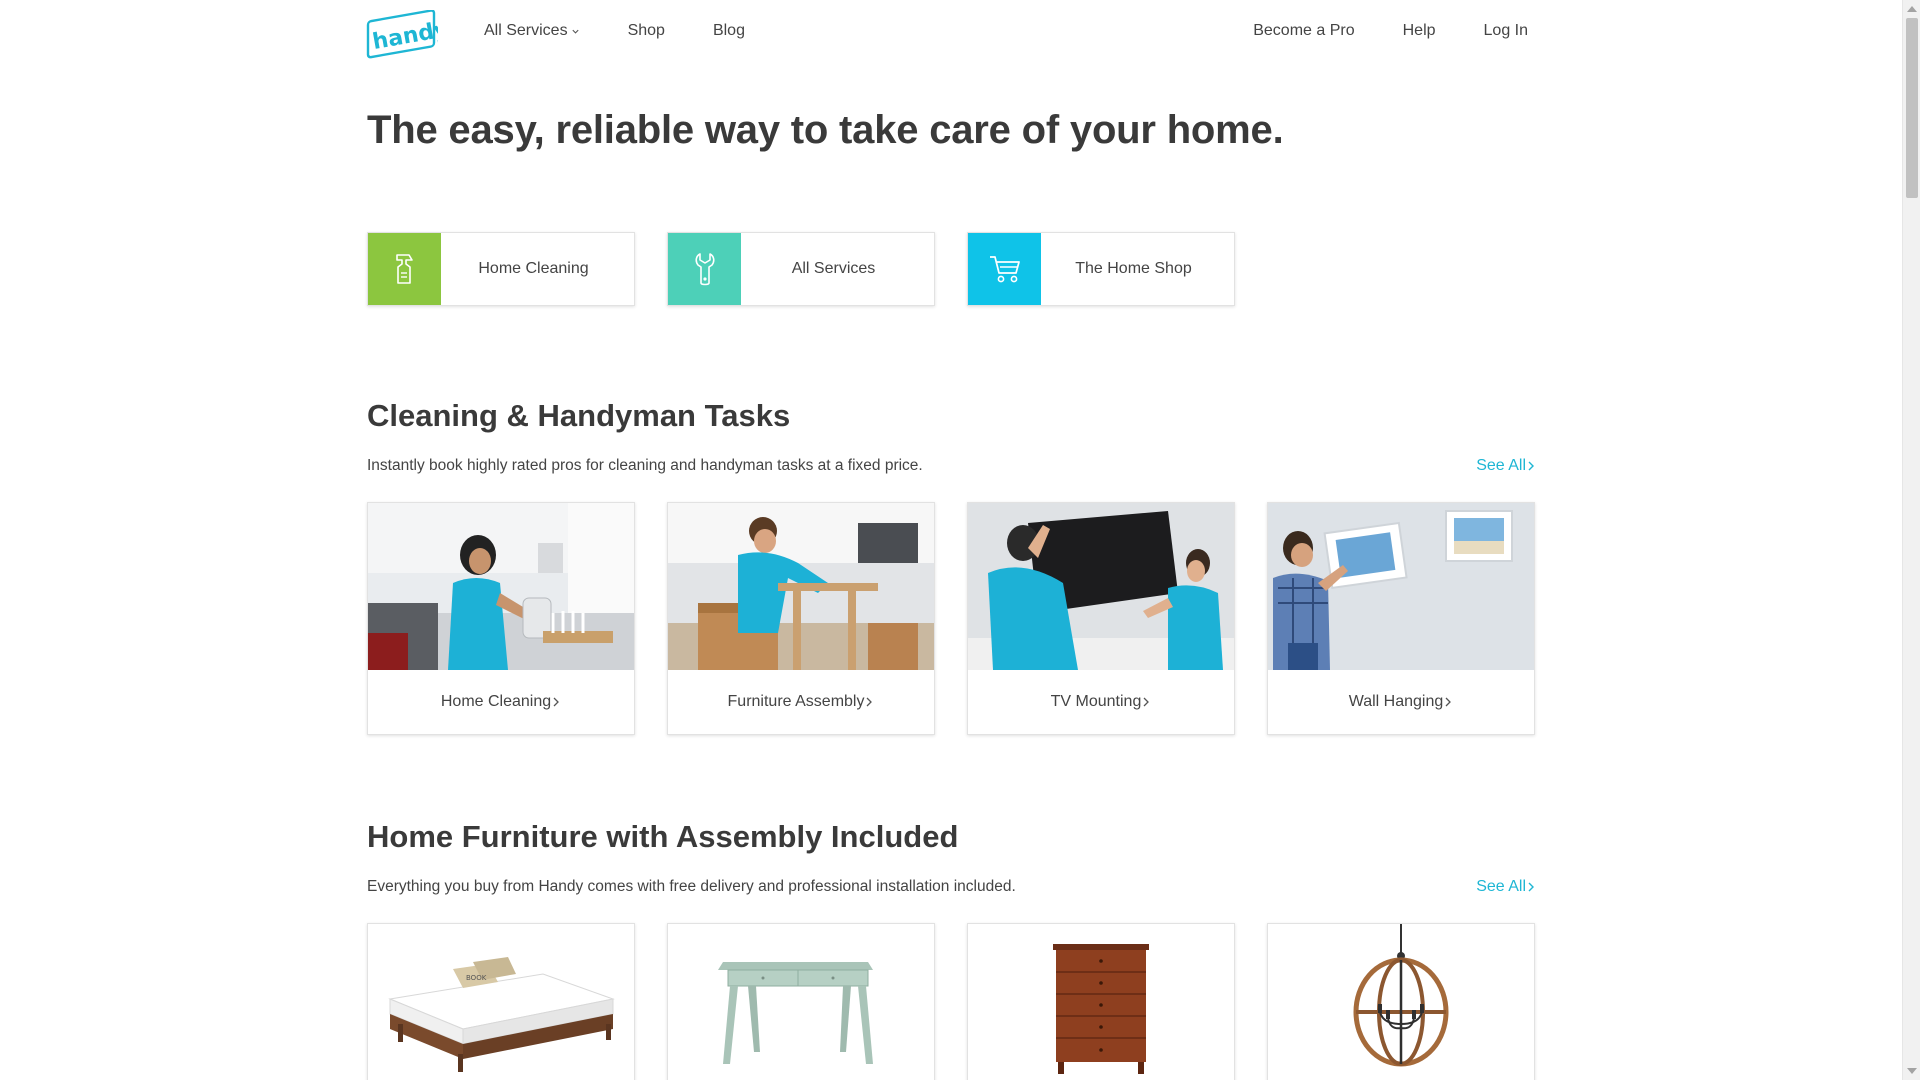  What do you see at coordinates (501, 586) in the screenshot?
I see `home-cleaning-photo` at bounding box center [501, 586].